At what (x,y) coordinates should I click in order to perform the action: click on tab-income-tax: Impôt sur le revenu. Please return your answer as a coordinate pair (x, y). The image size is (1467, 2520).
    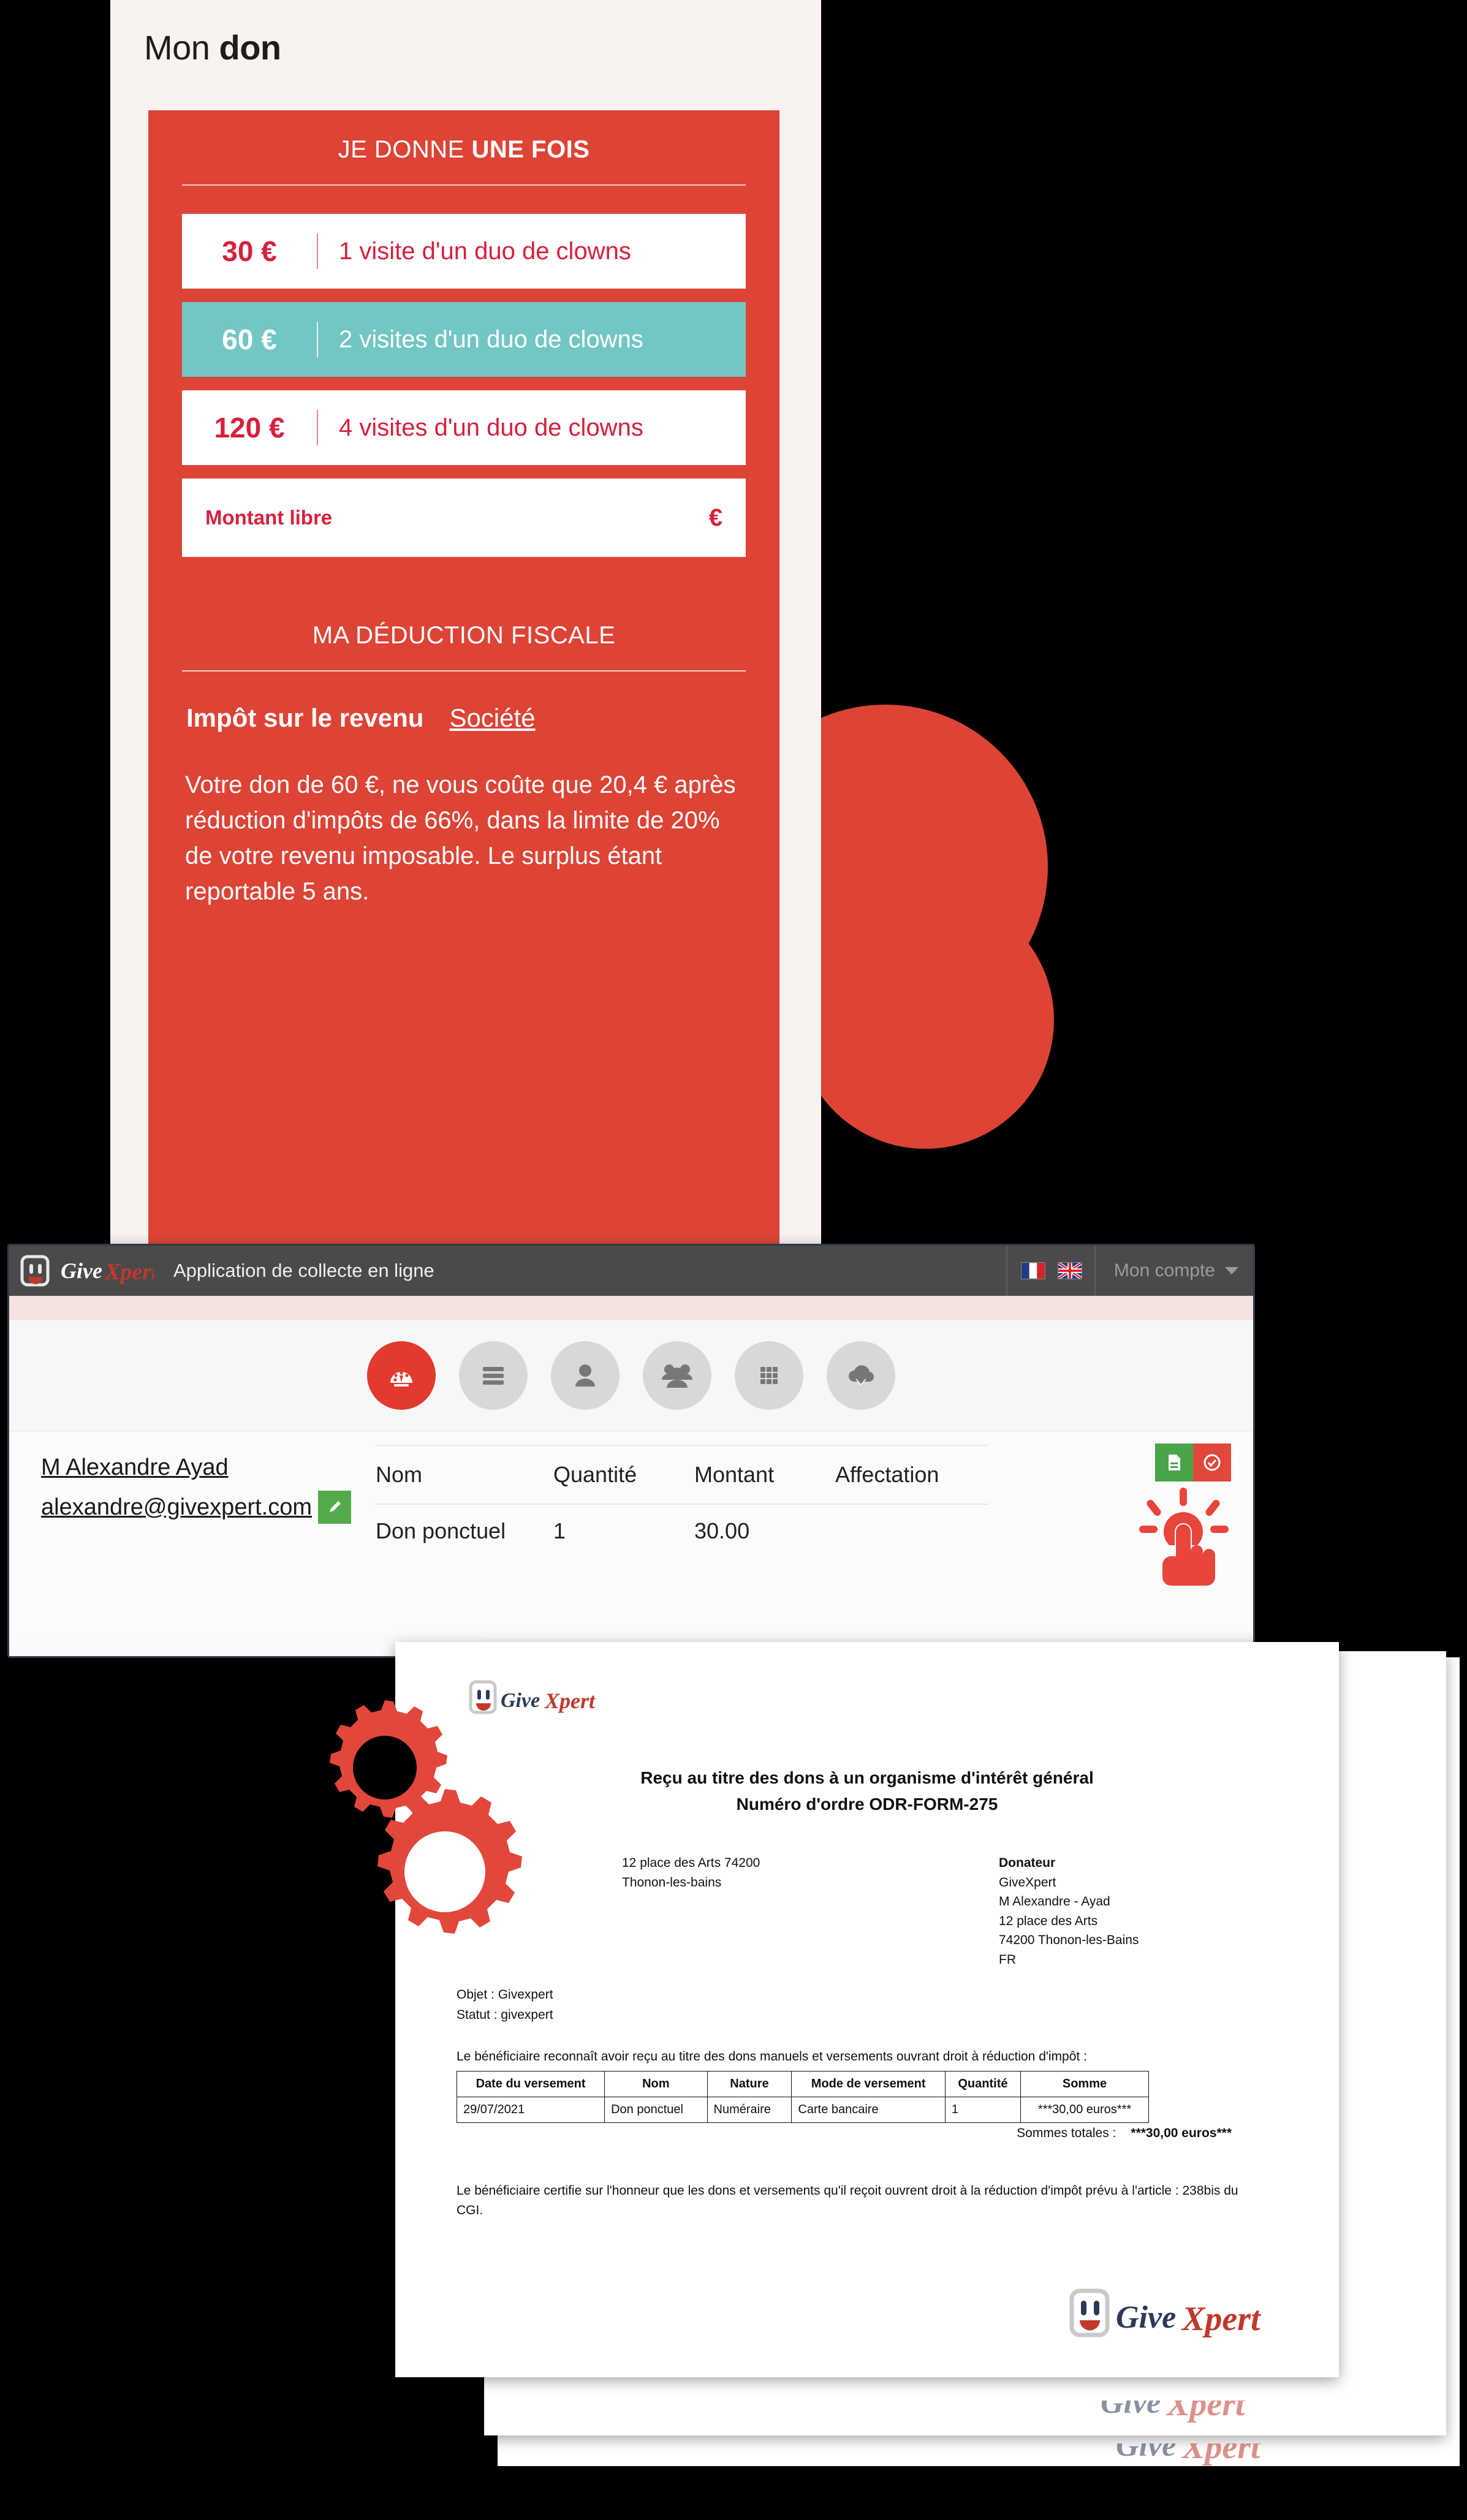
    Looking at the image, I should click on (304, 718).